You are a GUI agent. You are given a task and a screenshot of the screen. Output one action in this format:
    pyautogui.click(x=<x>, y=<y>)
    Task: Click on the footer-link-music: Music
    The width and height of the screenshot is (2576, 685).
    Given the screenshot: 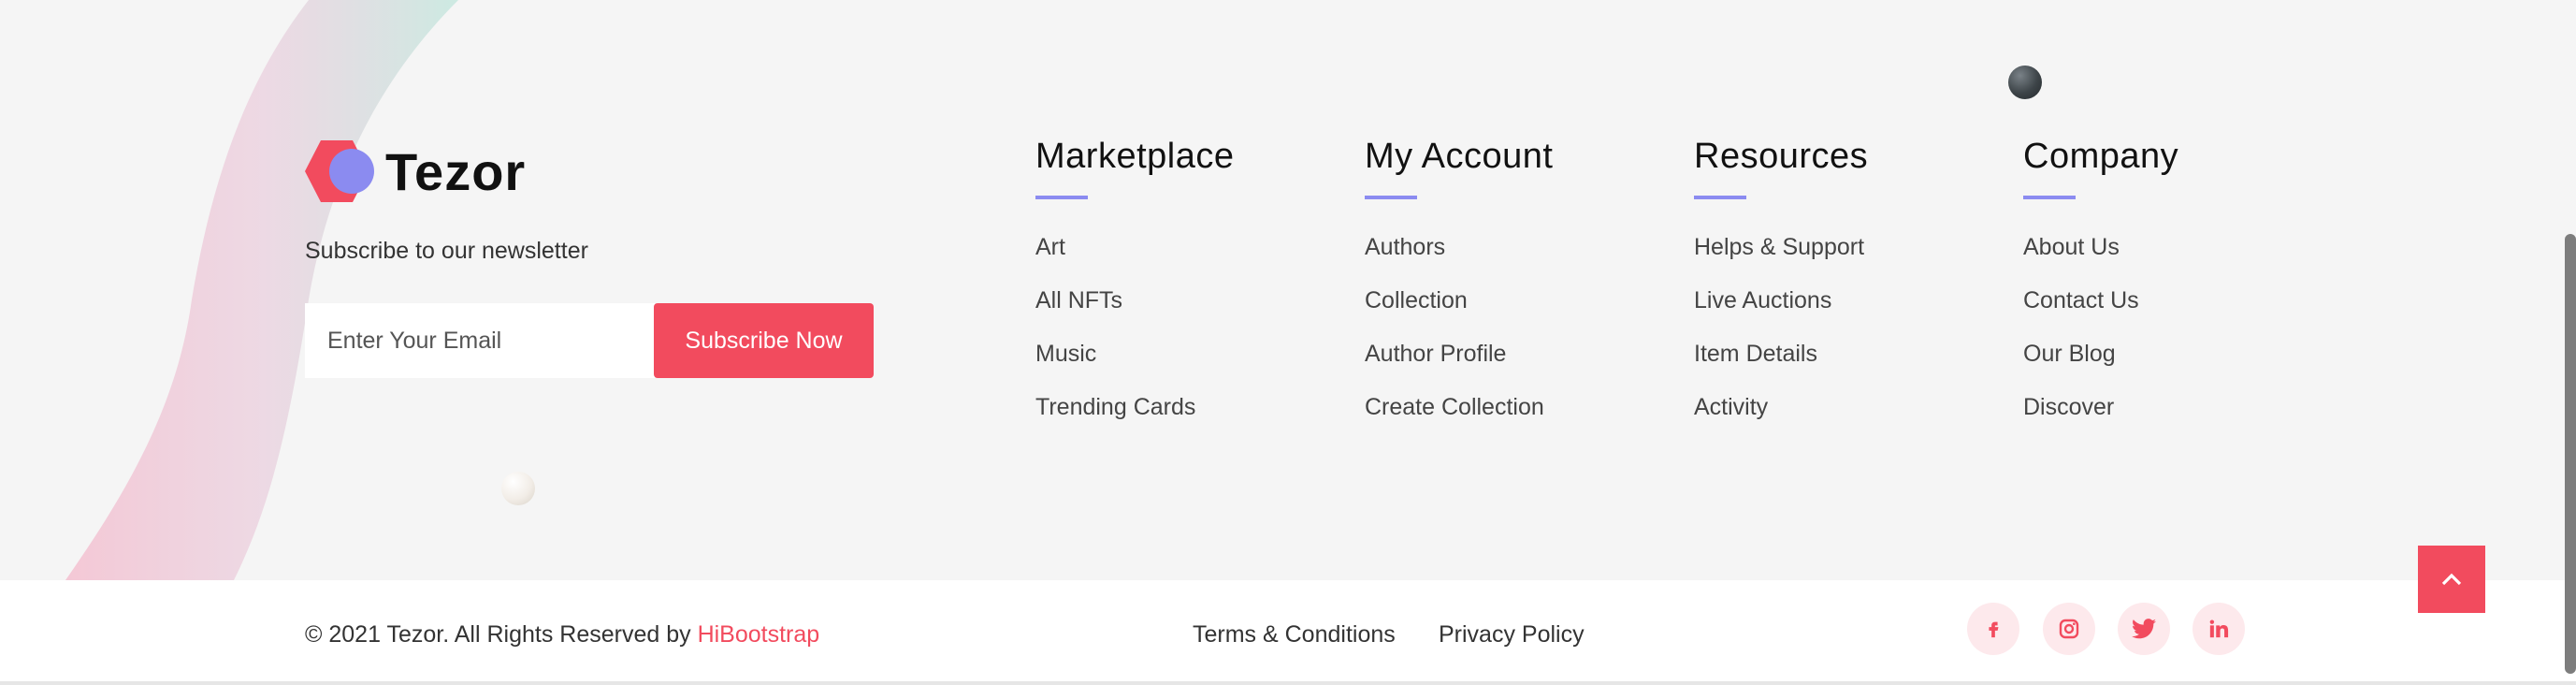 What is the action you would take?
    pyautogui.click(x=1065, y=354)
    